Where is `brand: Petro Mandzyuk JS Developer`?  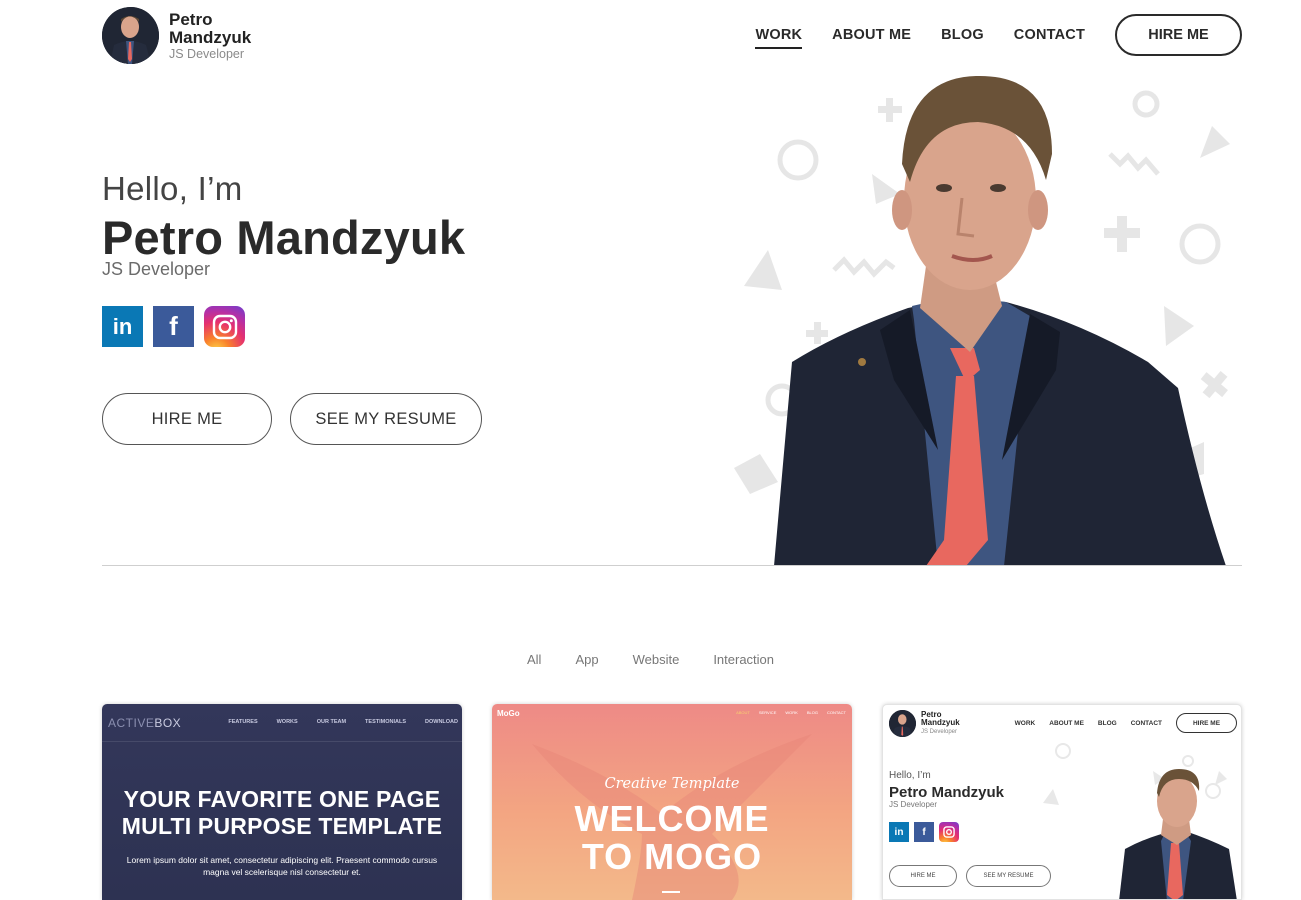
brand: Petro Mandzyuk JS Developer is located at coordinates (183, 35).